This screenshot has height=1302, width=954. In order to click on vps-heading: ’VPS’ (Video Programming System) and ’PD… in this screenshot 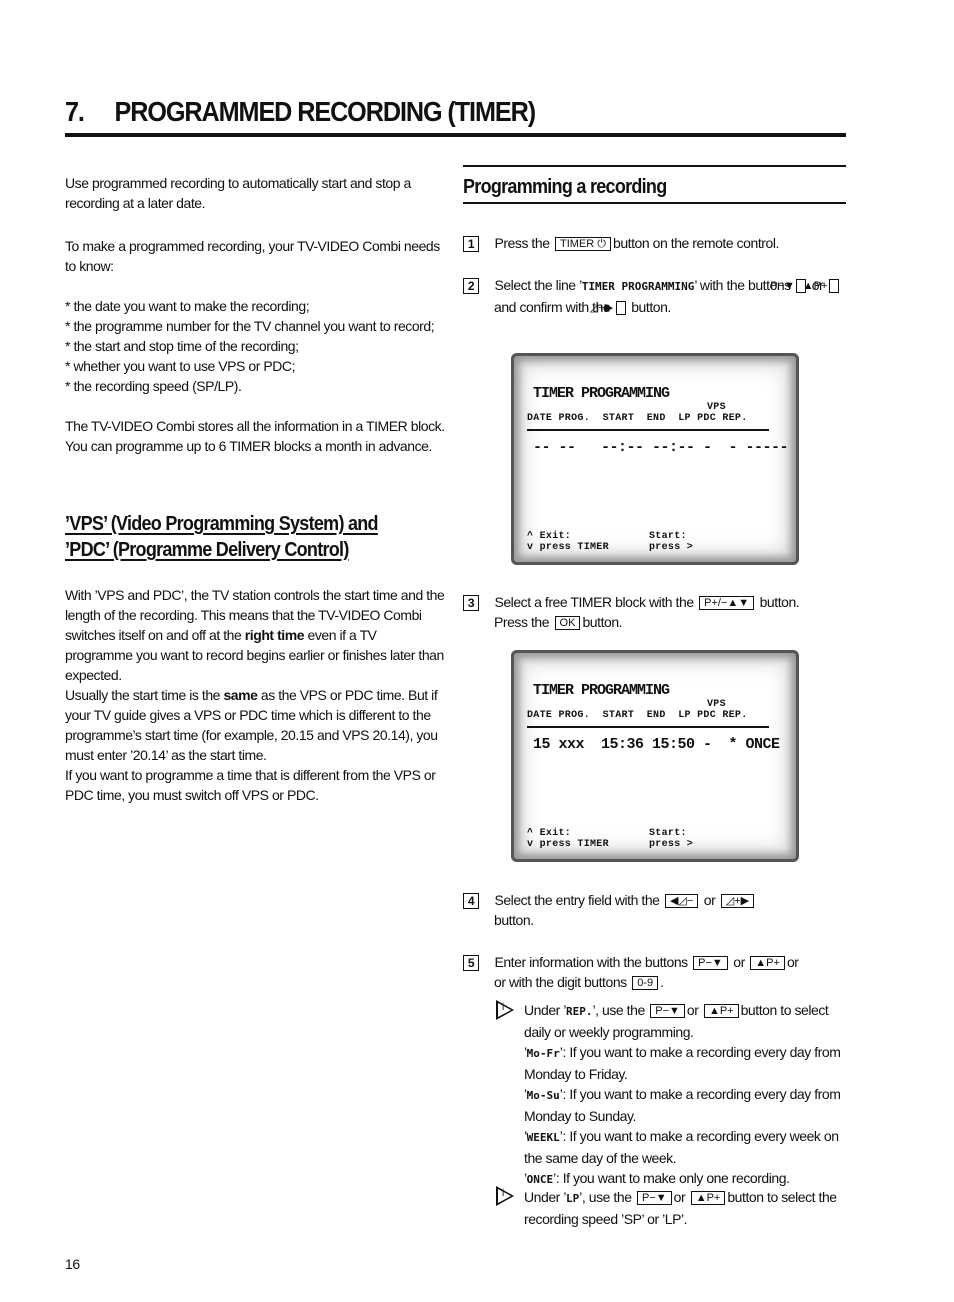, I will do `click(254, 537)`.